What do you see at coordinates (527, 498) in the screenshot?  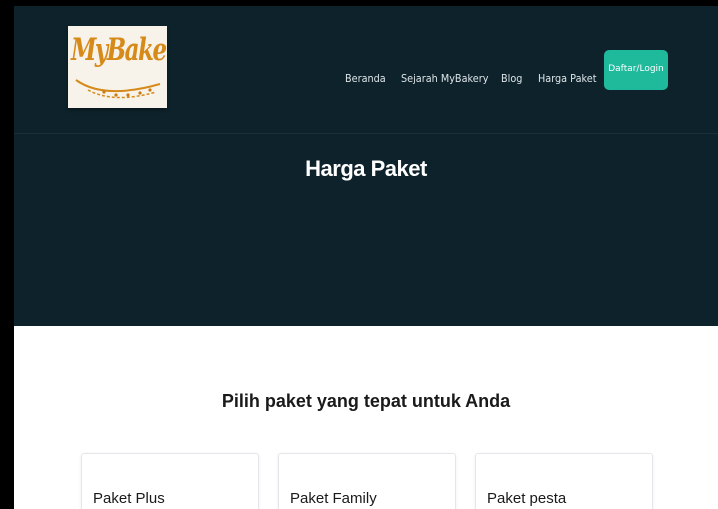 I see `package-card-title: Paket pesta` at bounding box center [527, 498].